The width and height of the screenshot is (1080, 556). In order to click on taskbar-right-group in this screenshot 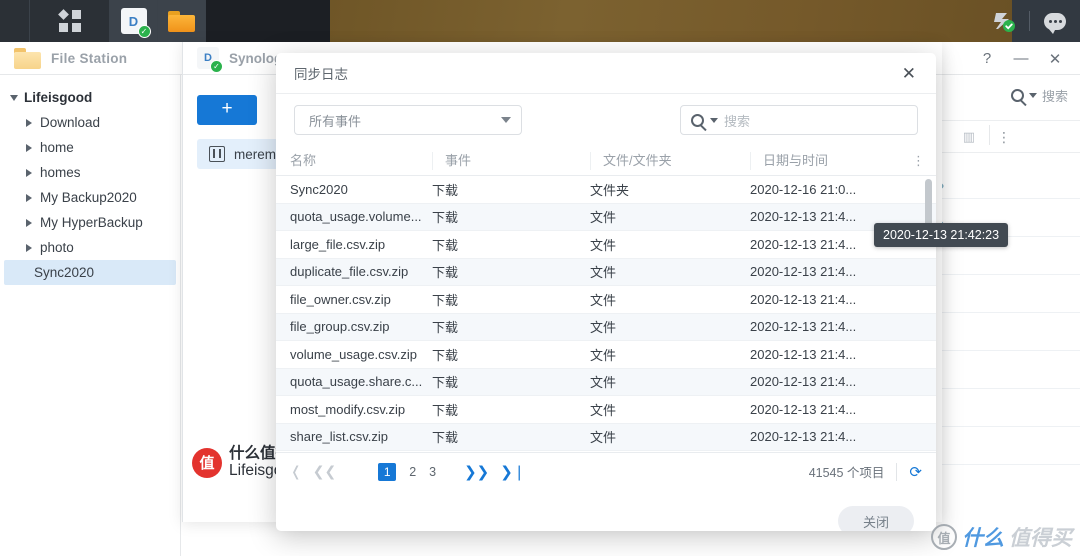, I will do `click(1029, 21)`.